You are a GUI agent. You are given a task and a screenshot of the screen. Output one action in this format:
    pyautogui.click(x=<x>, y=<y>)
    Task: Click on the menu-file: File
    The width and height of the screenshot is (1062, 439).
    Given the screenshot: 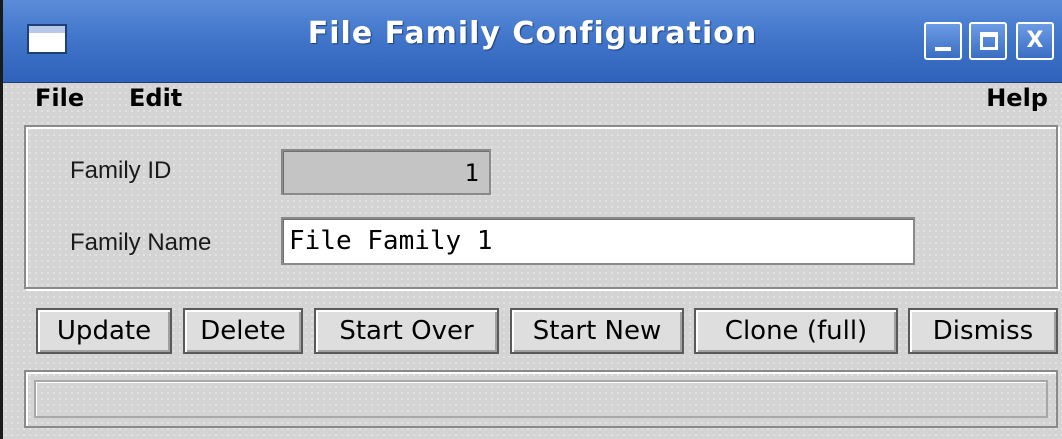 What is the action you would take?
    pyautogui.click(x=59, y=98)
    